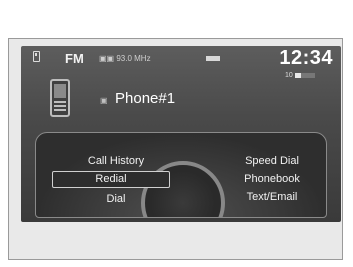 This screenshot has height=267, width=353. What do you see at coordinates (111, 179) in the screenshot?
I see `menu-item-redial: Redial` at bounding box center [111, 179].